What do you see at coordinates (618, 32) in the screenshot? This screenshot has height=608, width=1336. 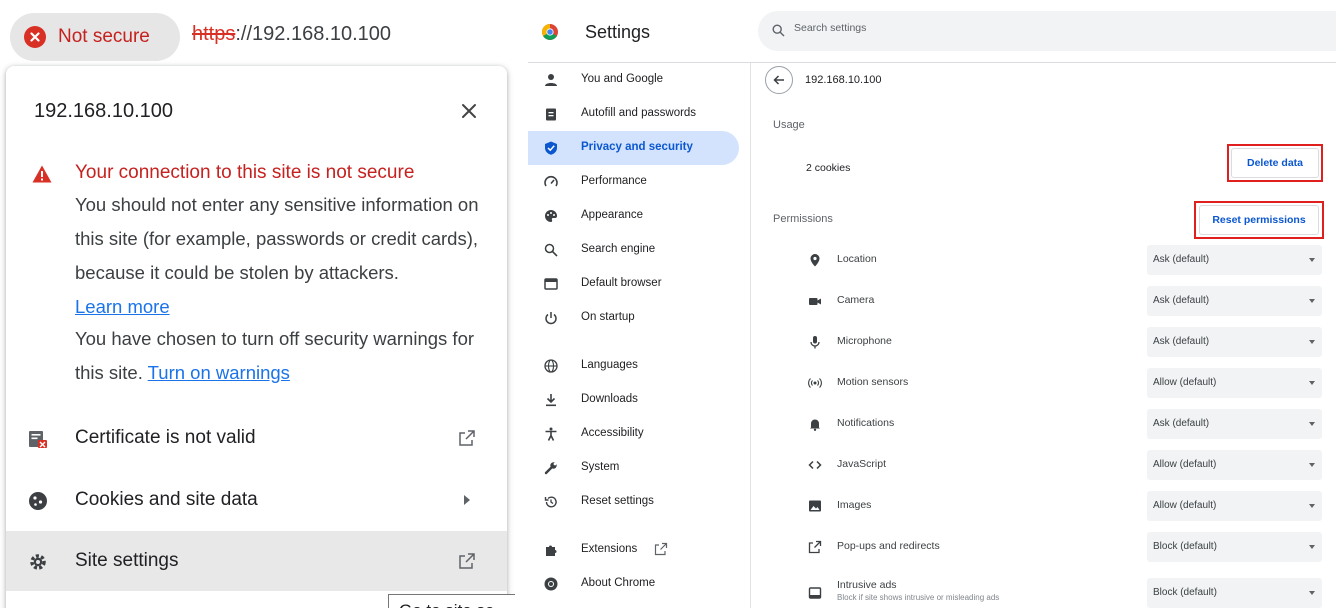 I see `settings-title: Settings` at bounding box center [618, 32].